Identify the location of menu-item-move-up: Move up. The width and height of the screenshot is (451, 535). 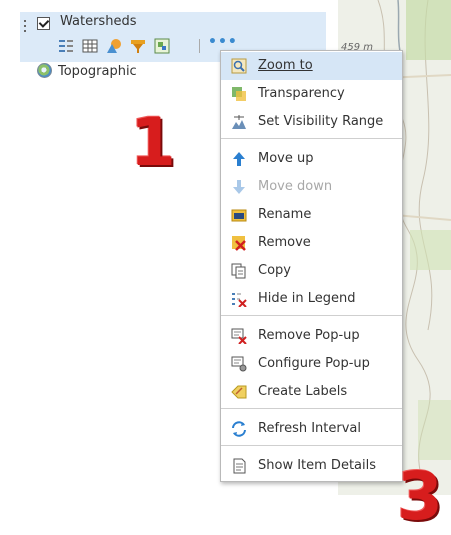
(311, 159).